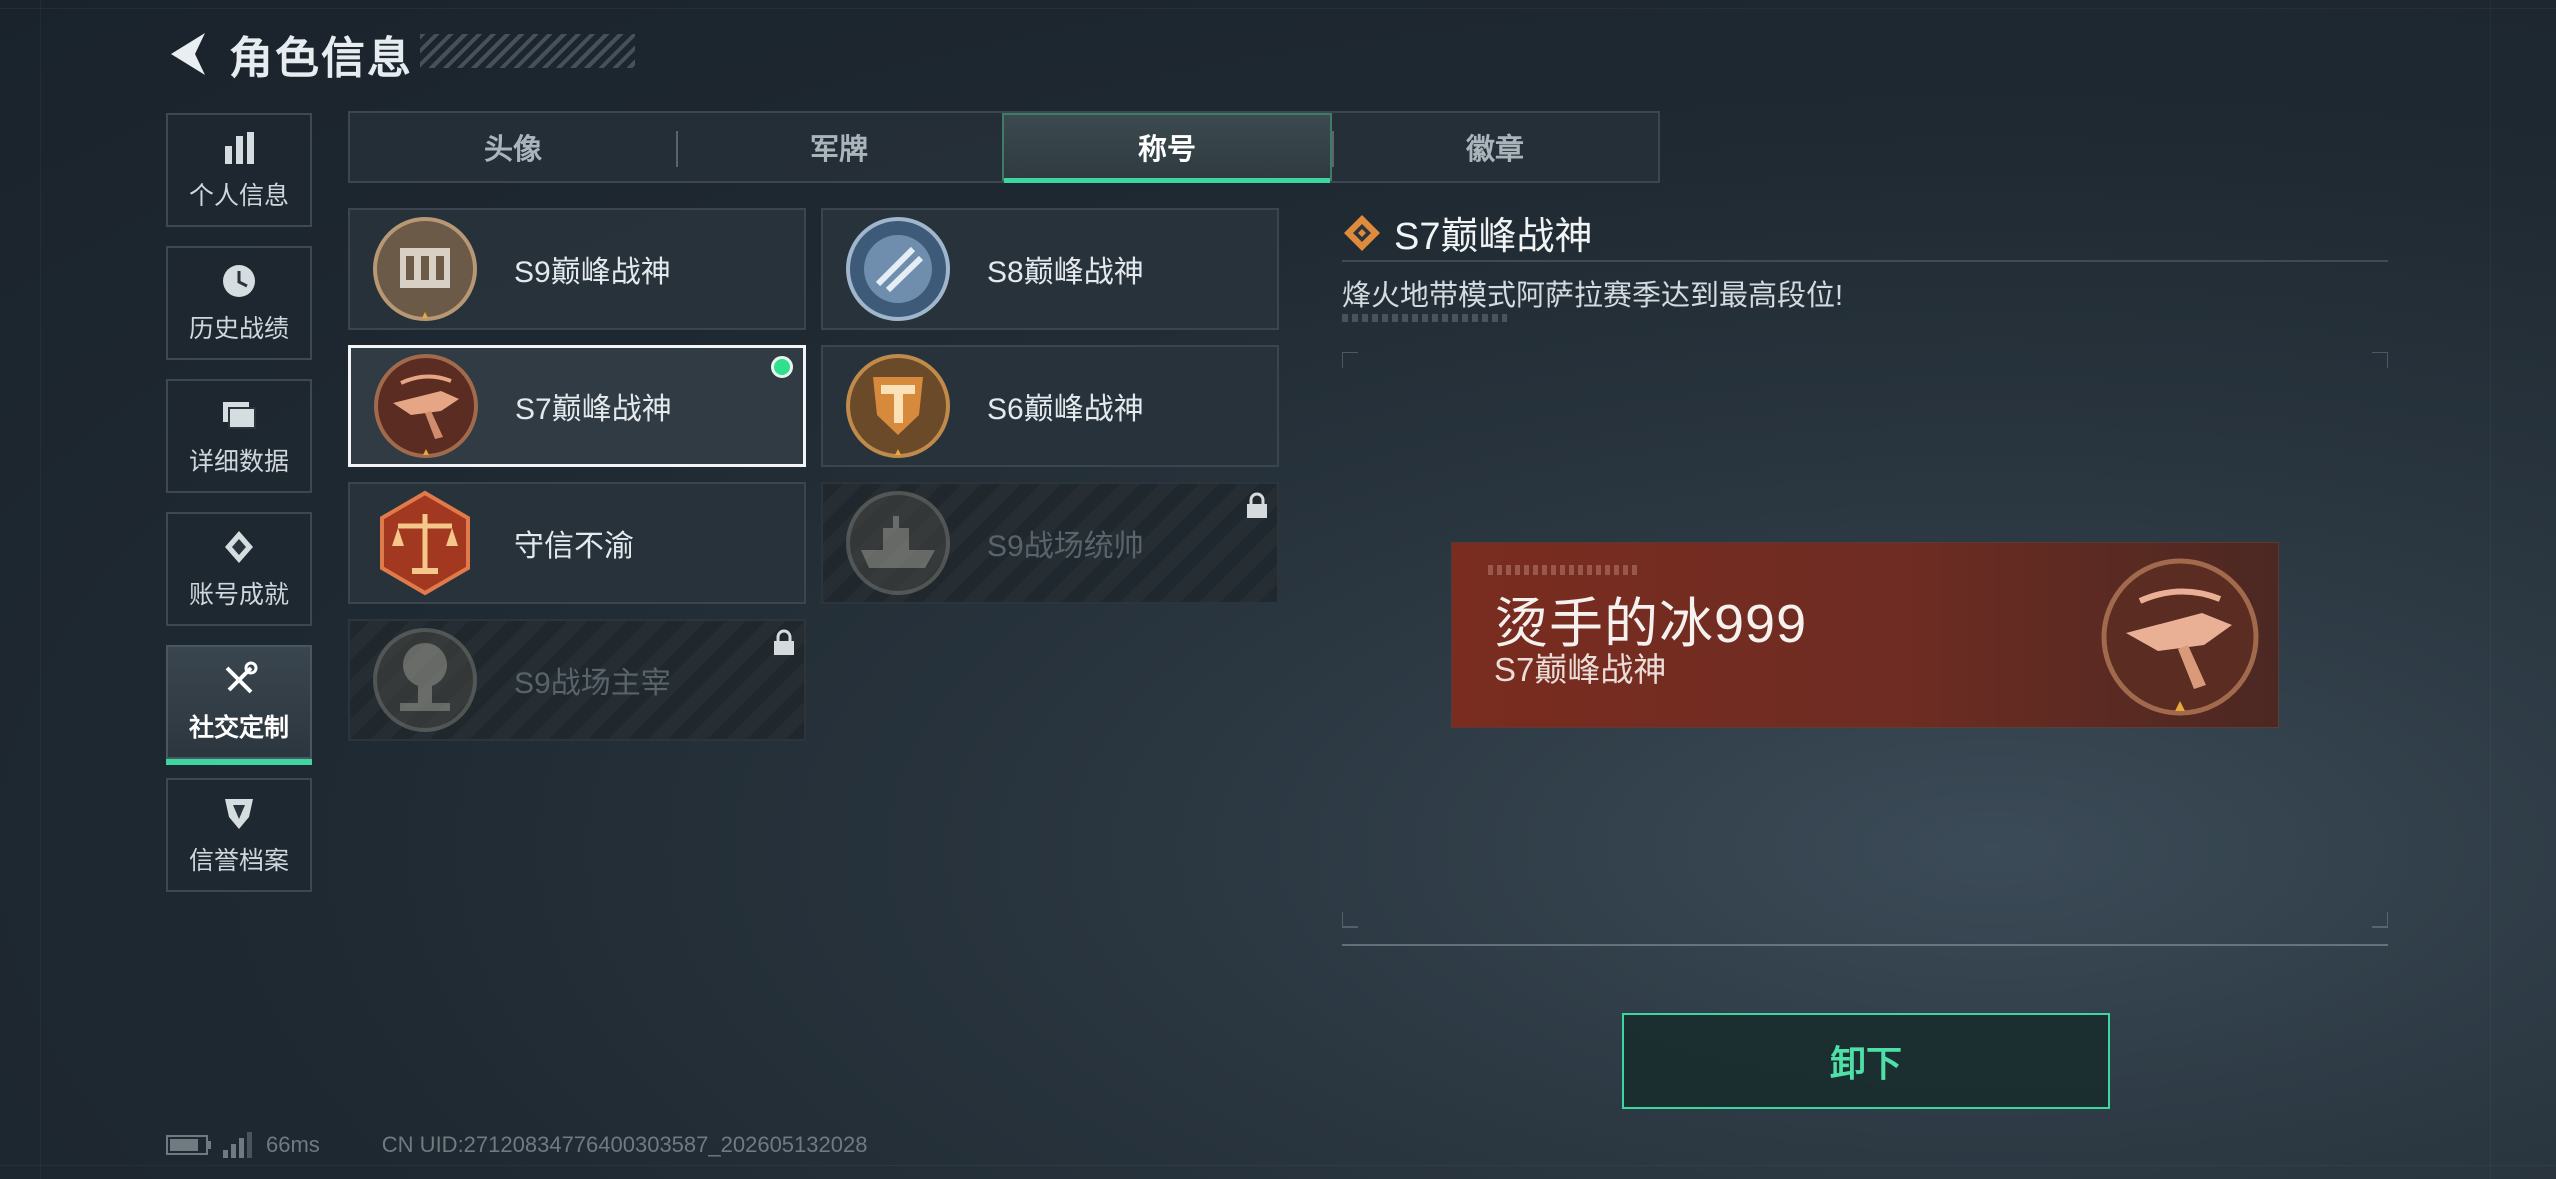 This screenshot has width=2556, height=1179. What do you see at coordinates (239, 303) in the screenshot?
I see `sidebar-item-history: 历史战绩` at bounding box center [239, 303].